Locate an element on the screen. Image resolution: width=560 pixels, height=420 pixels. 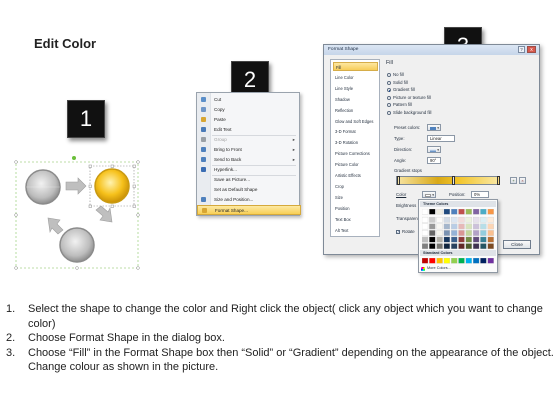
rotate-handle is located at coordinates (74, 158).